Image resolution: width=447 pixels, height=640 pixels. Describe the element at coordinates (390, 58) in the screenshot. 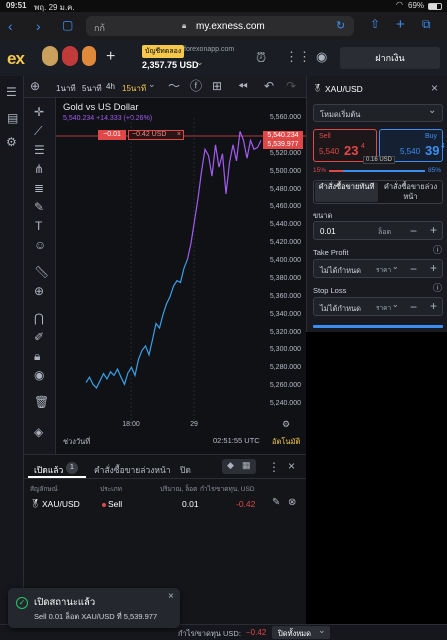

I see `deposit-button: ฝากเงิน` at that location.